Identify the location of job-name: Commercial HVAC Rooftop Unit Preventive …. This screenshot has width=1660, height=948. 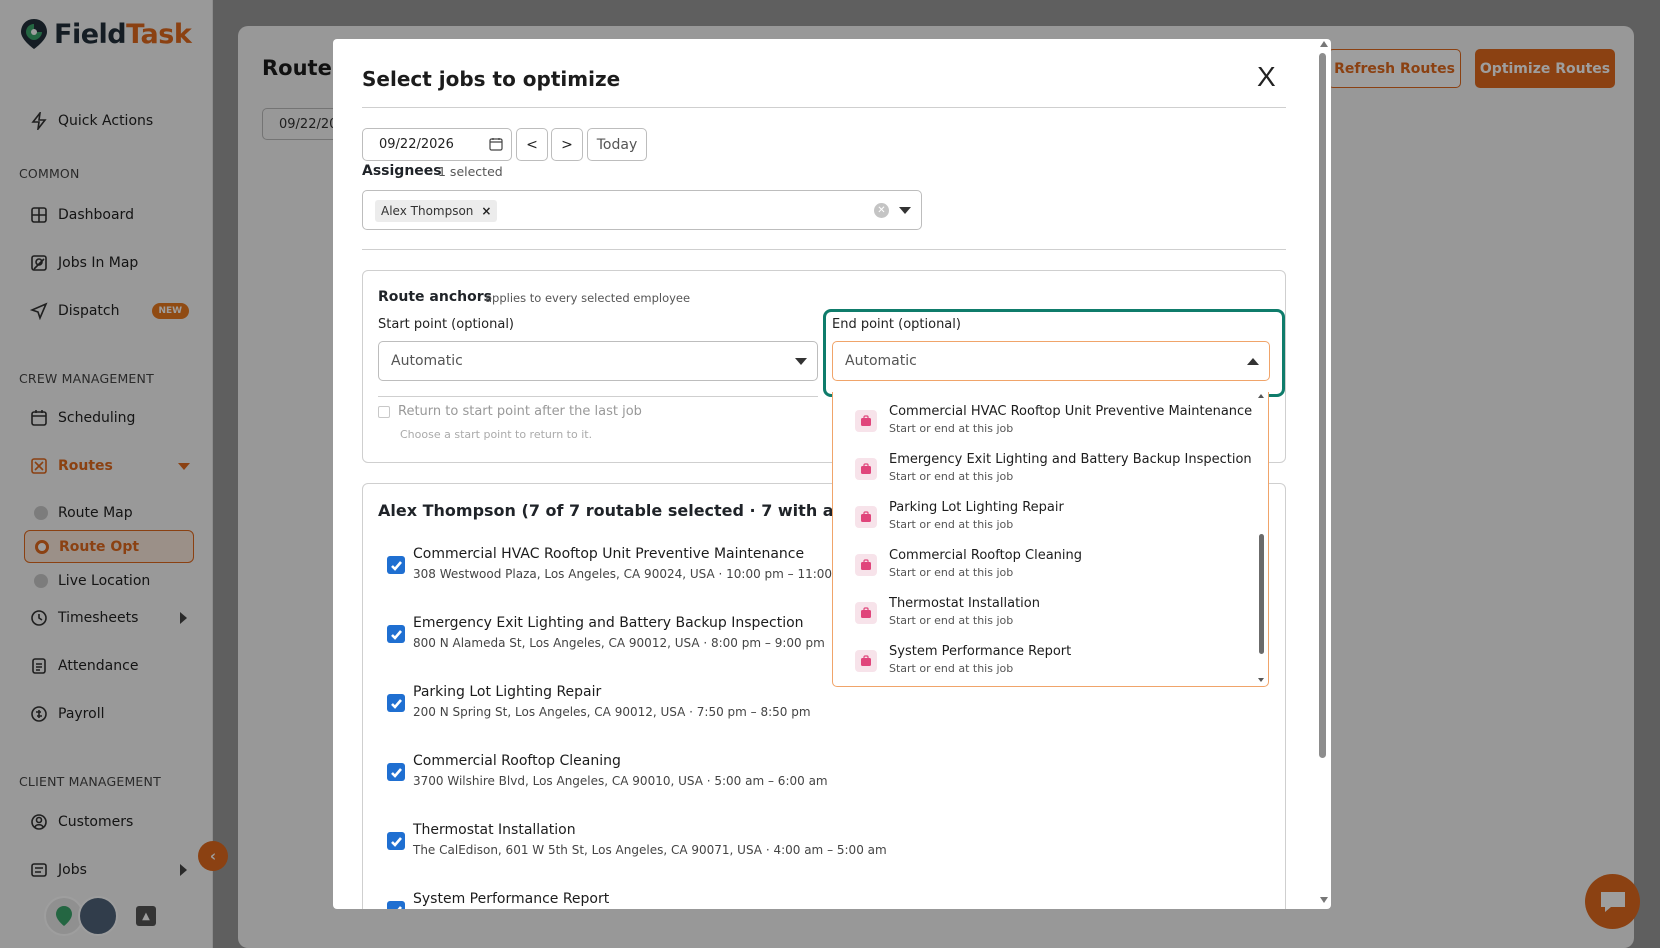
(609, 554).